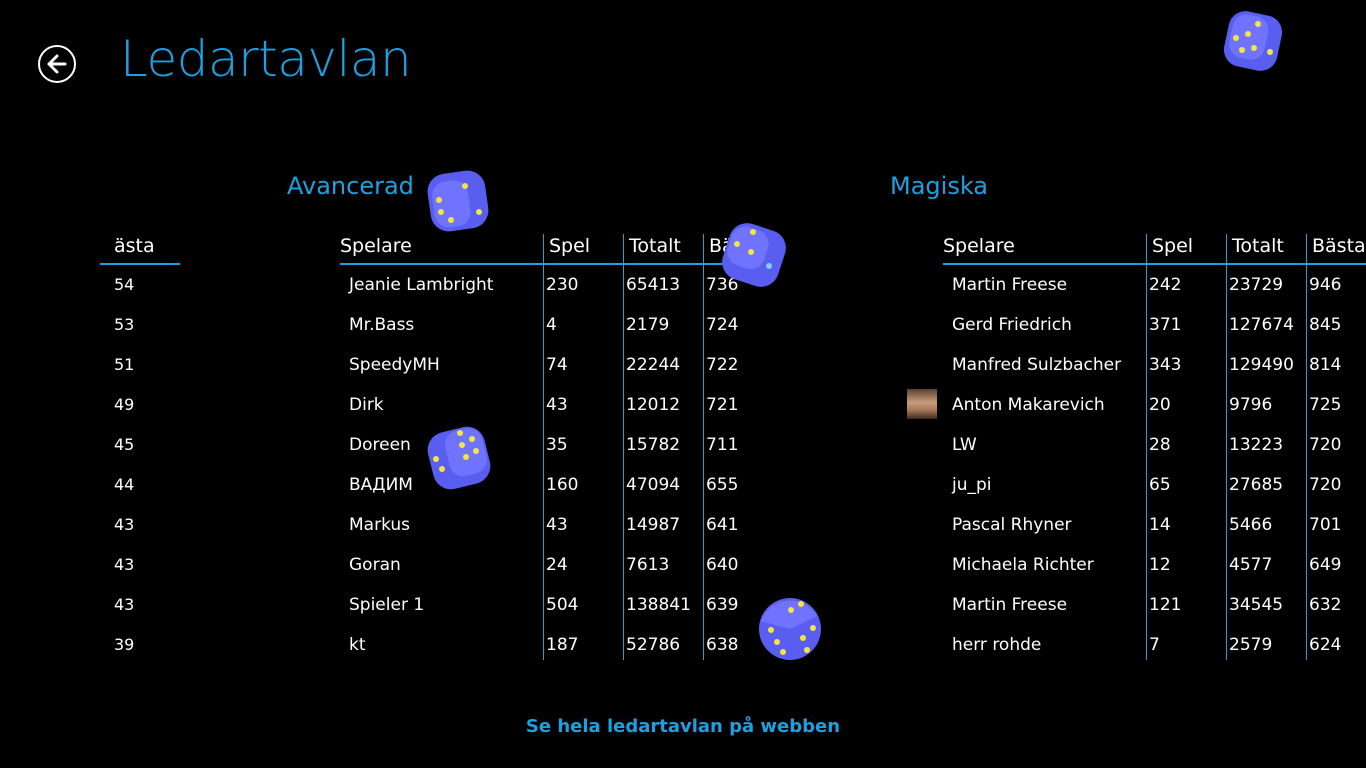 This screenshot has width=1366, height=768. Describe the element at coordinates (722, 605) in the screenshot. I see `best-score: 639` at that location.